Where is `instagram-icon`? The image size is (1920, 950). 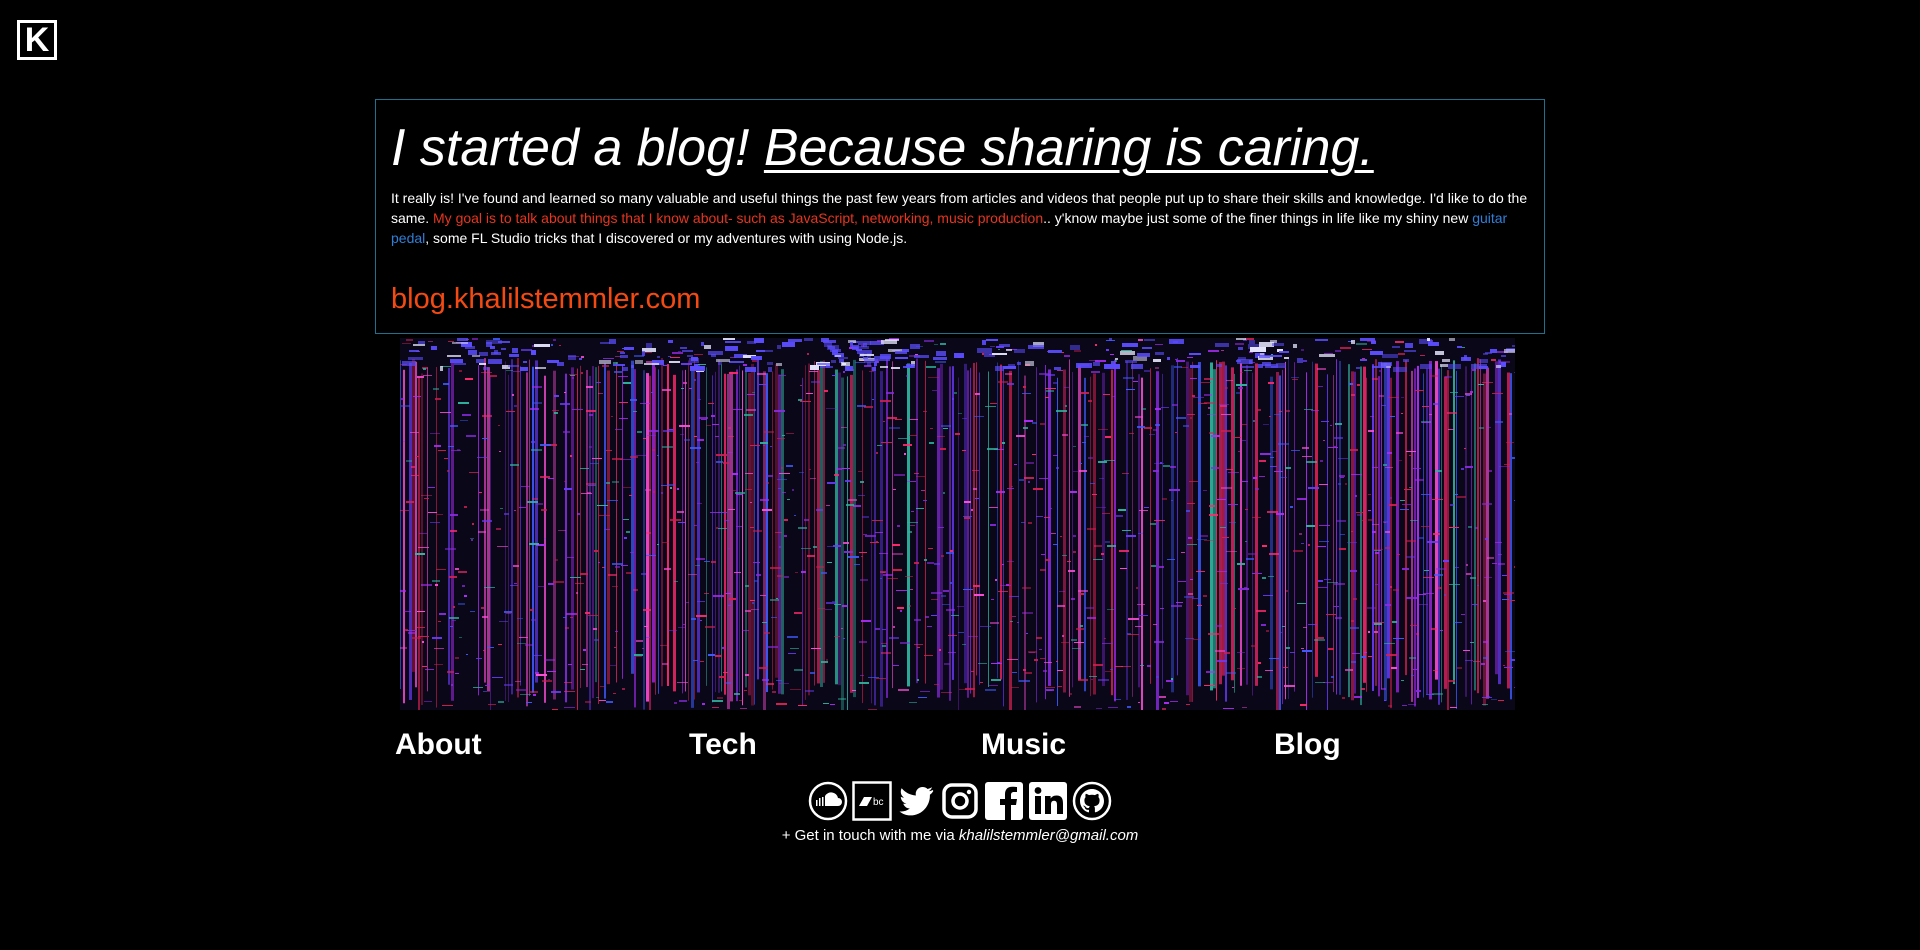
instagram-icon is located at coordinates (960, 801).